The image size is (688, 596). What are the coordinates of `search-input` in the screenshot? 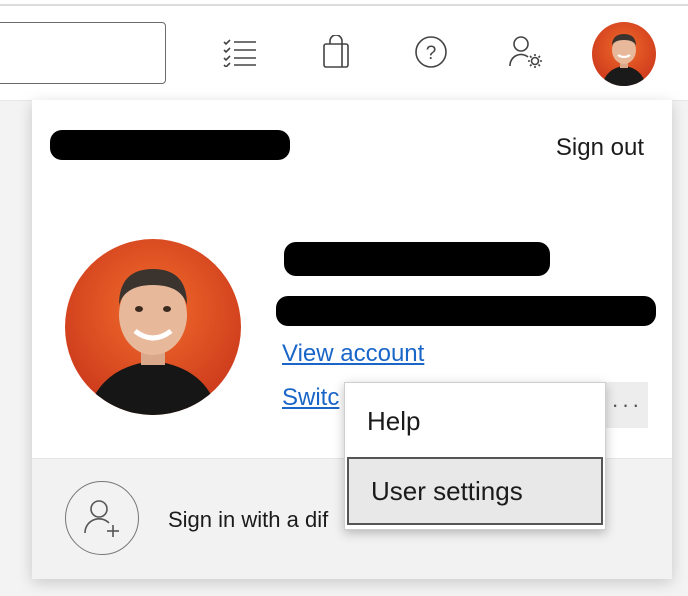 It's located at (83, 53).